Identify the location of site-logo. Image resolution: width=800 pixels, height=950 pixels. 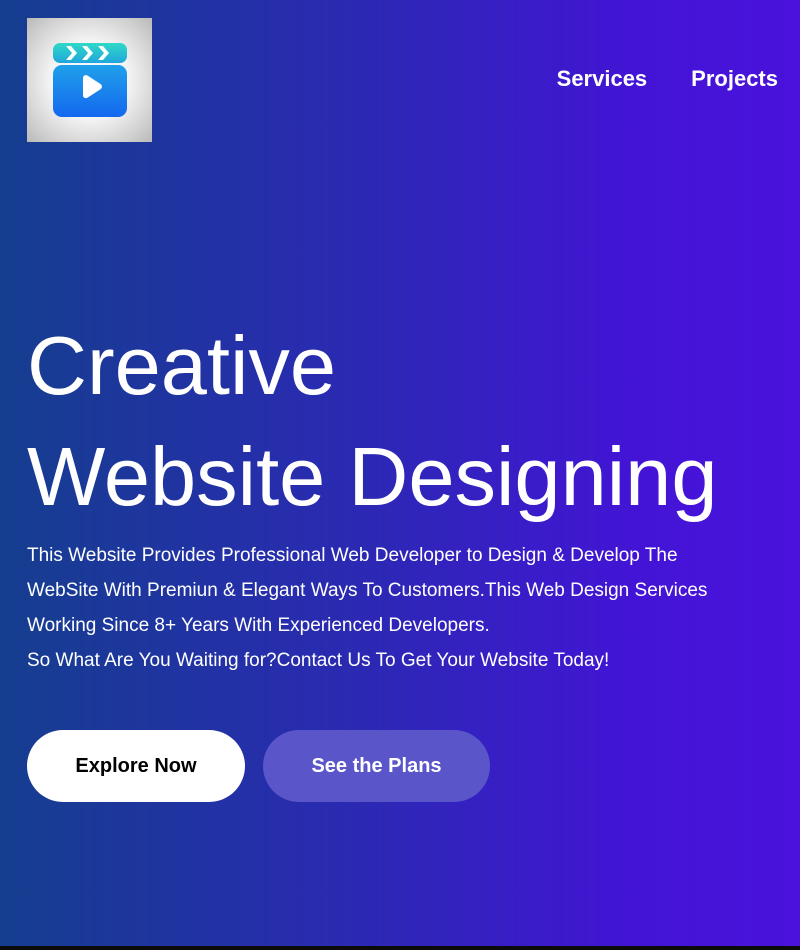
(89, 80).